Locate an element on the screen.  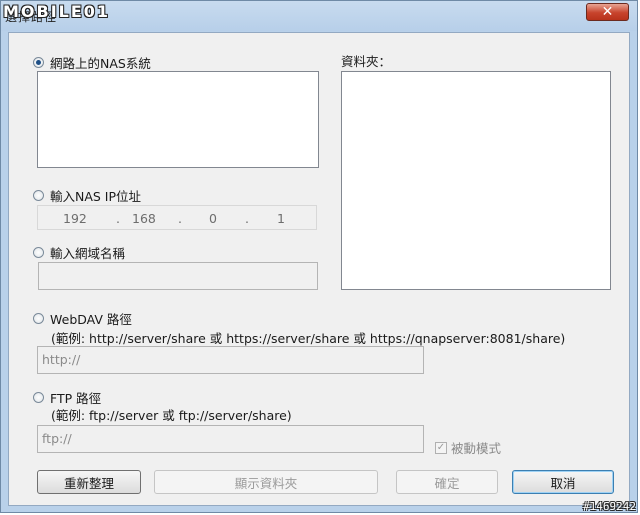
nas-list is located at coordinates (178, 119).